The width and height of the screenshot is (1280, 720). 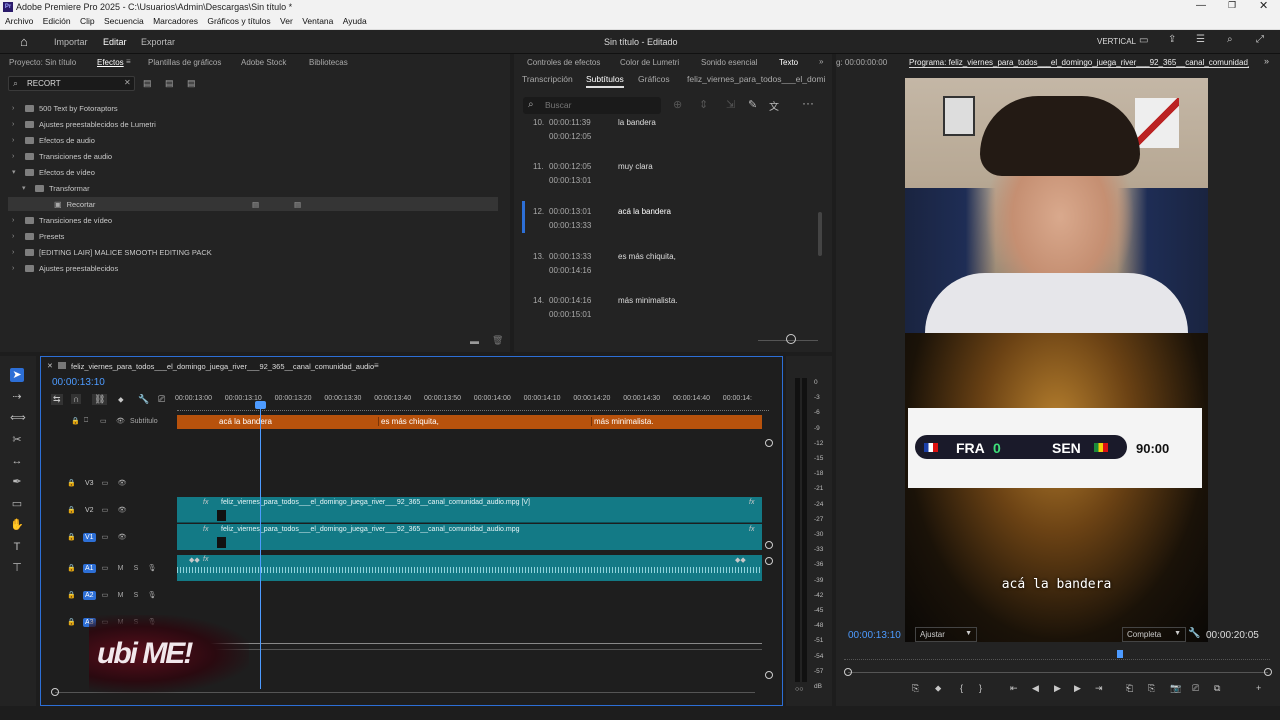 I want to click on clear-search-icon: ✕, so click(x=127, y=82).